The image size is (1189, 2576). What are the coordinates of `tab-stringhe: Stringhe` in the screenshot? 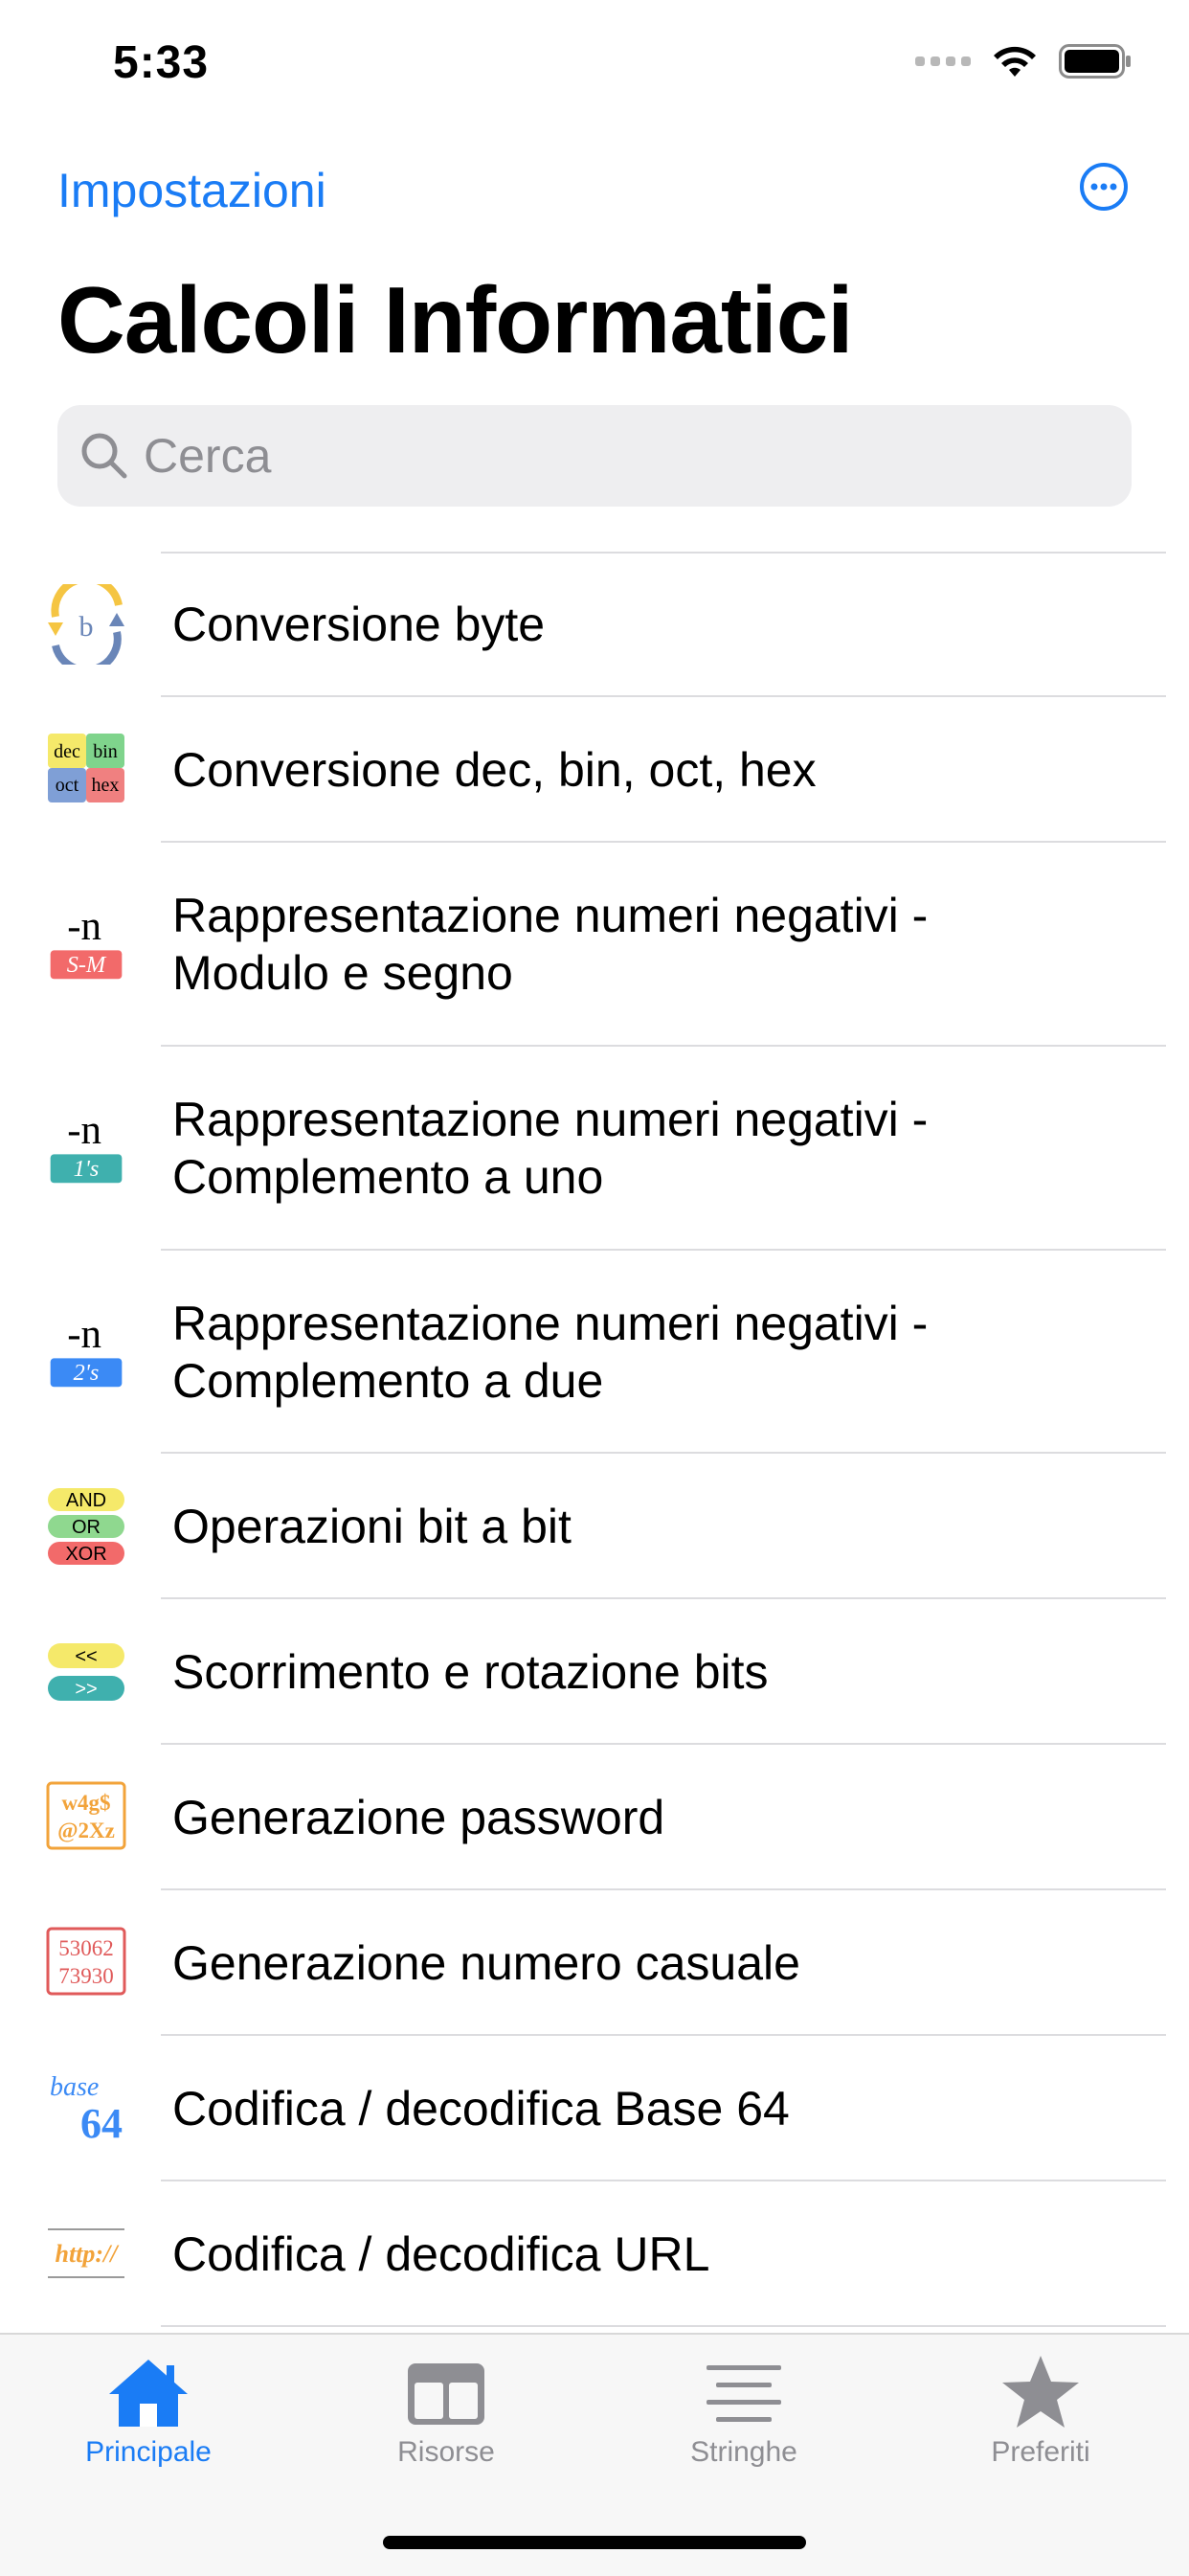 It's located at (743, 2425).